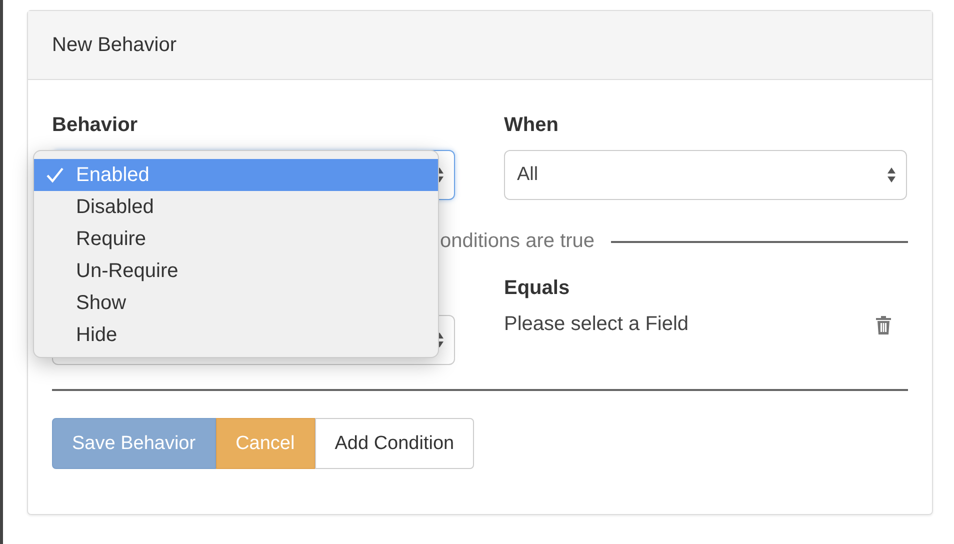 The width and height of the screenshot is (954, 544). Describe the element at coordinates (596, 324) in the screenshot. I see `field-value-text: Please select a Field` at that location.